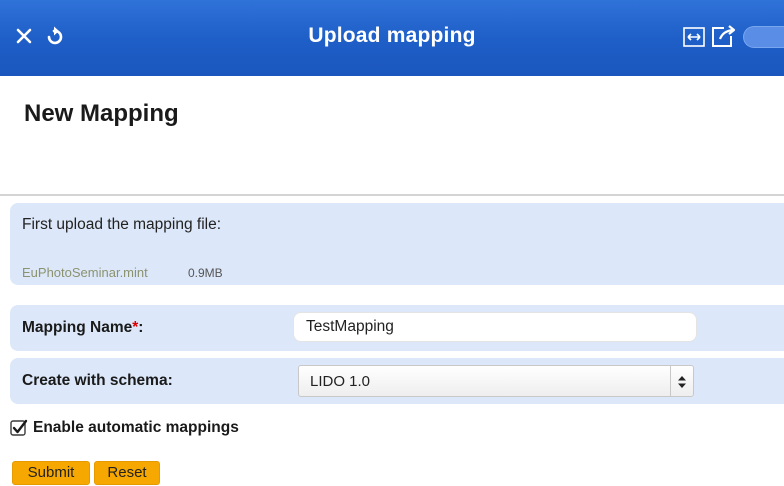  Describe the element at coordinates (495, 327) in the screenshot. I see `mapping-name-input` at that location.